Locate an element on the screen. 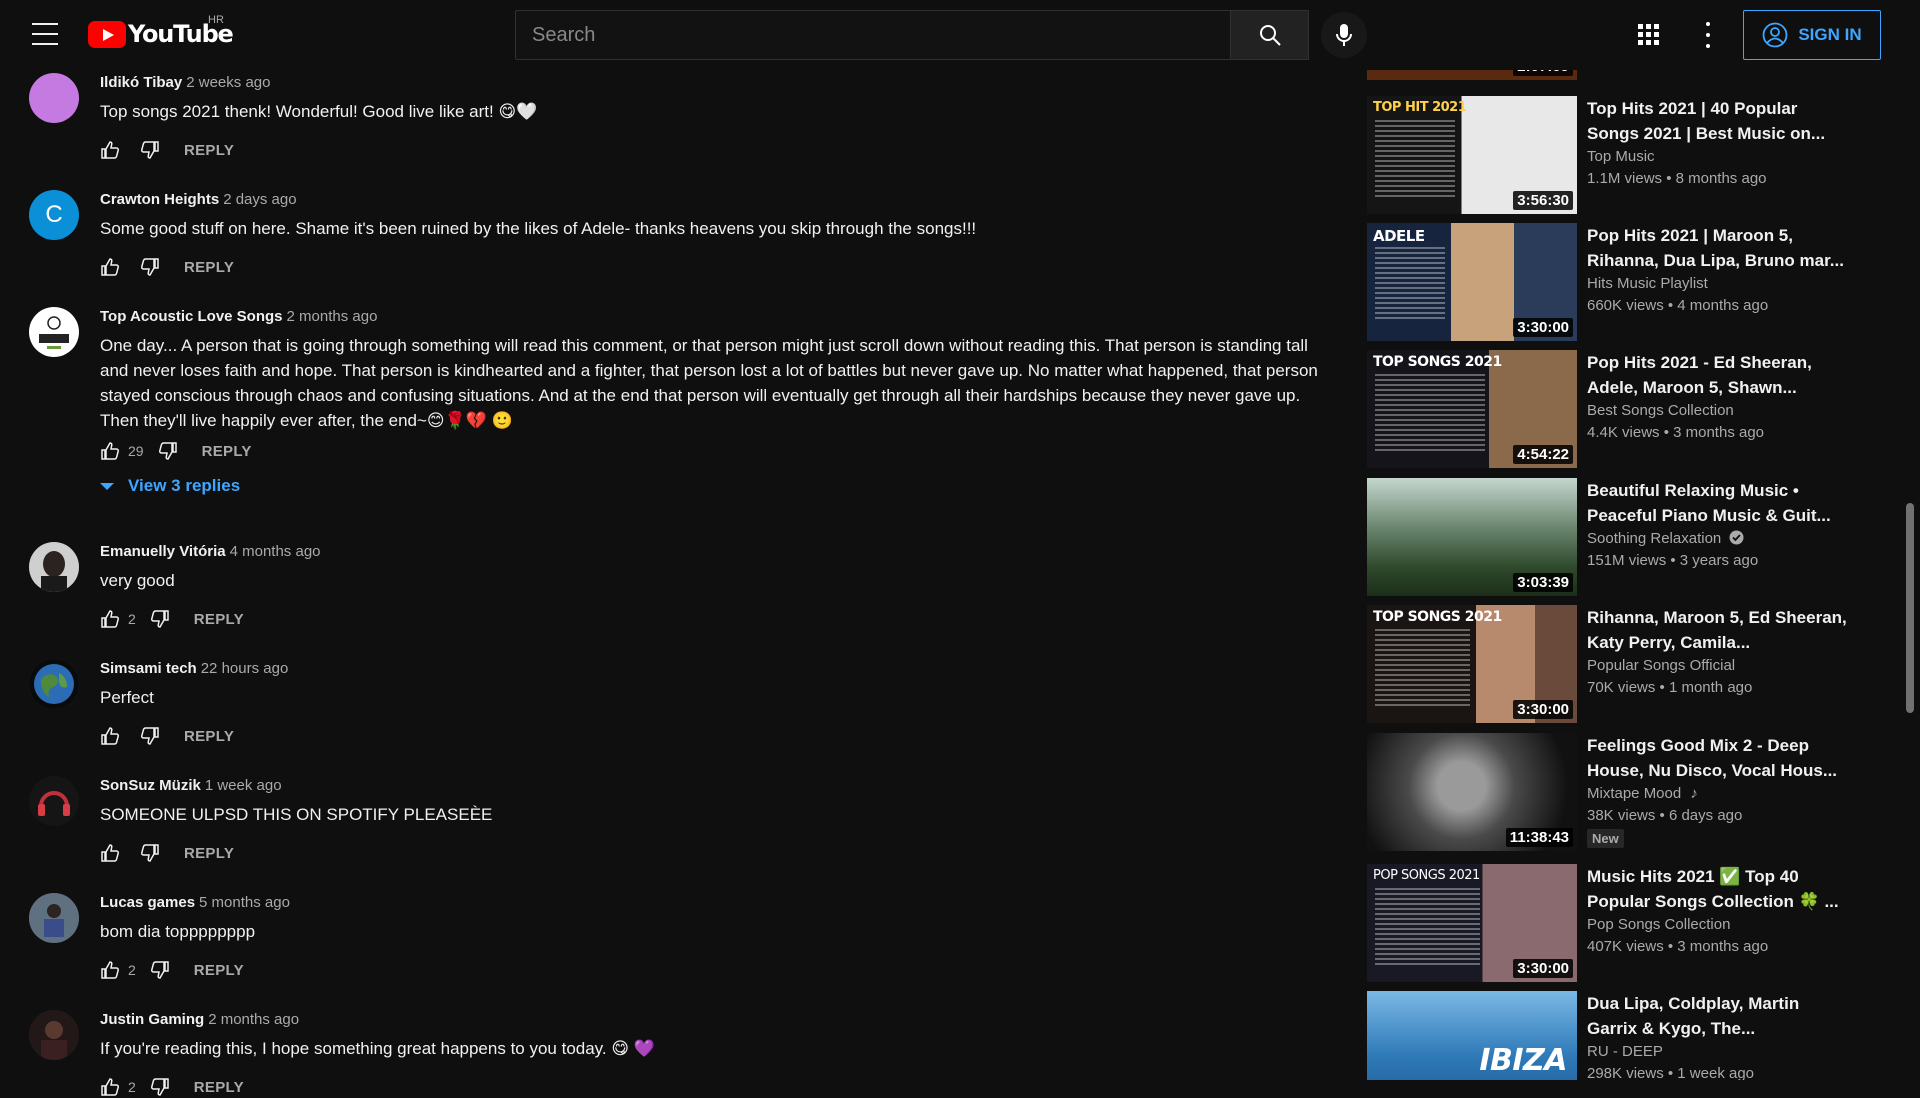  avatar: C is located at coordinates (54, 215).